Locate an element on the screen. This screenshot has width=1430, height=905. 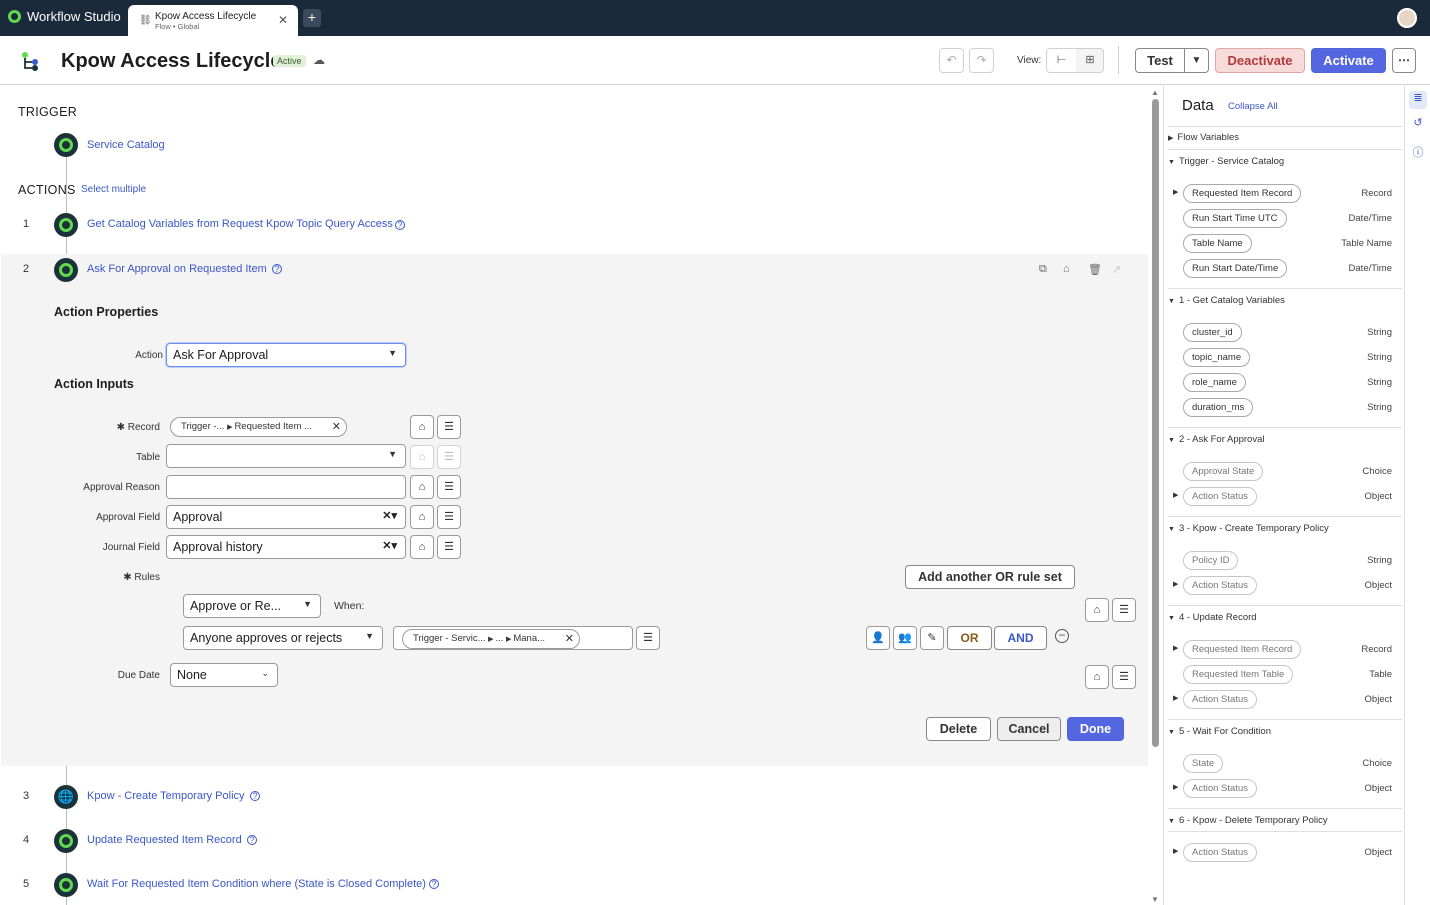
avatar is located at coordinates (1407, 18).